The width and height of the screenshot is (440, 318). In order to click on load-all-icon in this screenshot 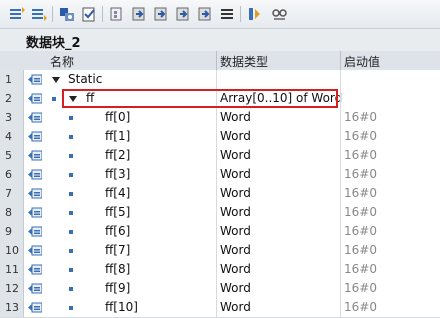, I will do `click(205, 14)`.